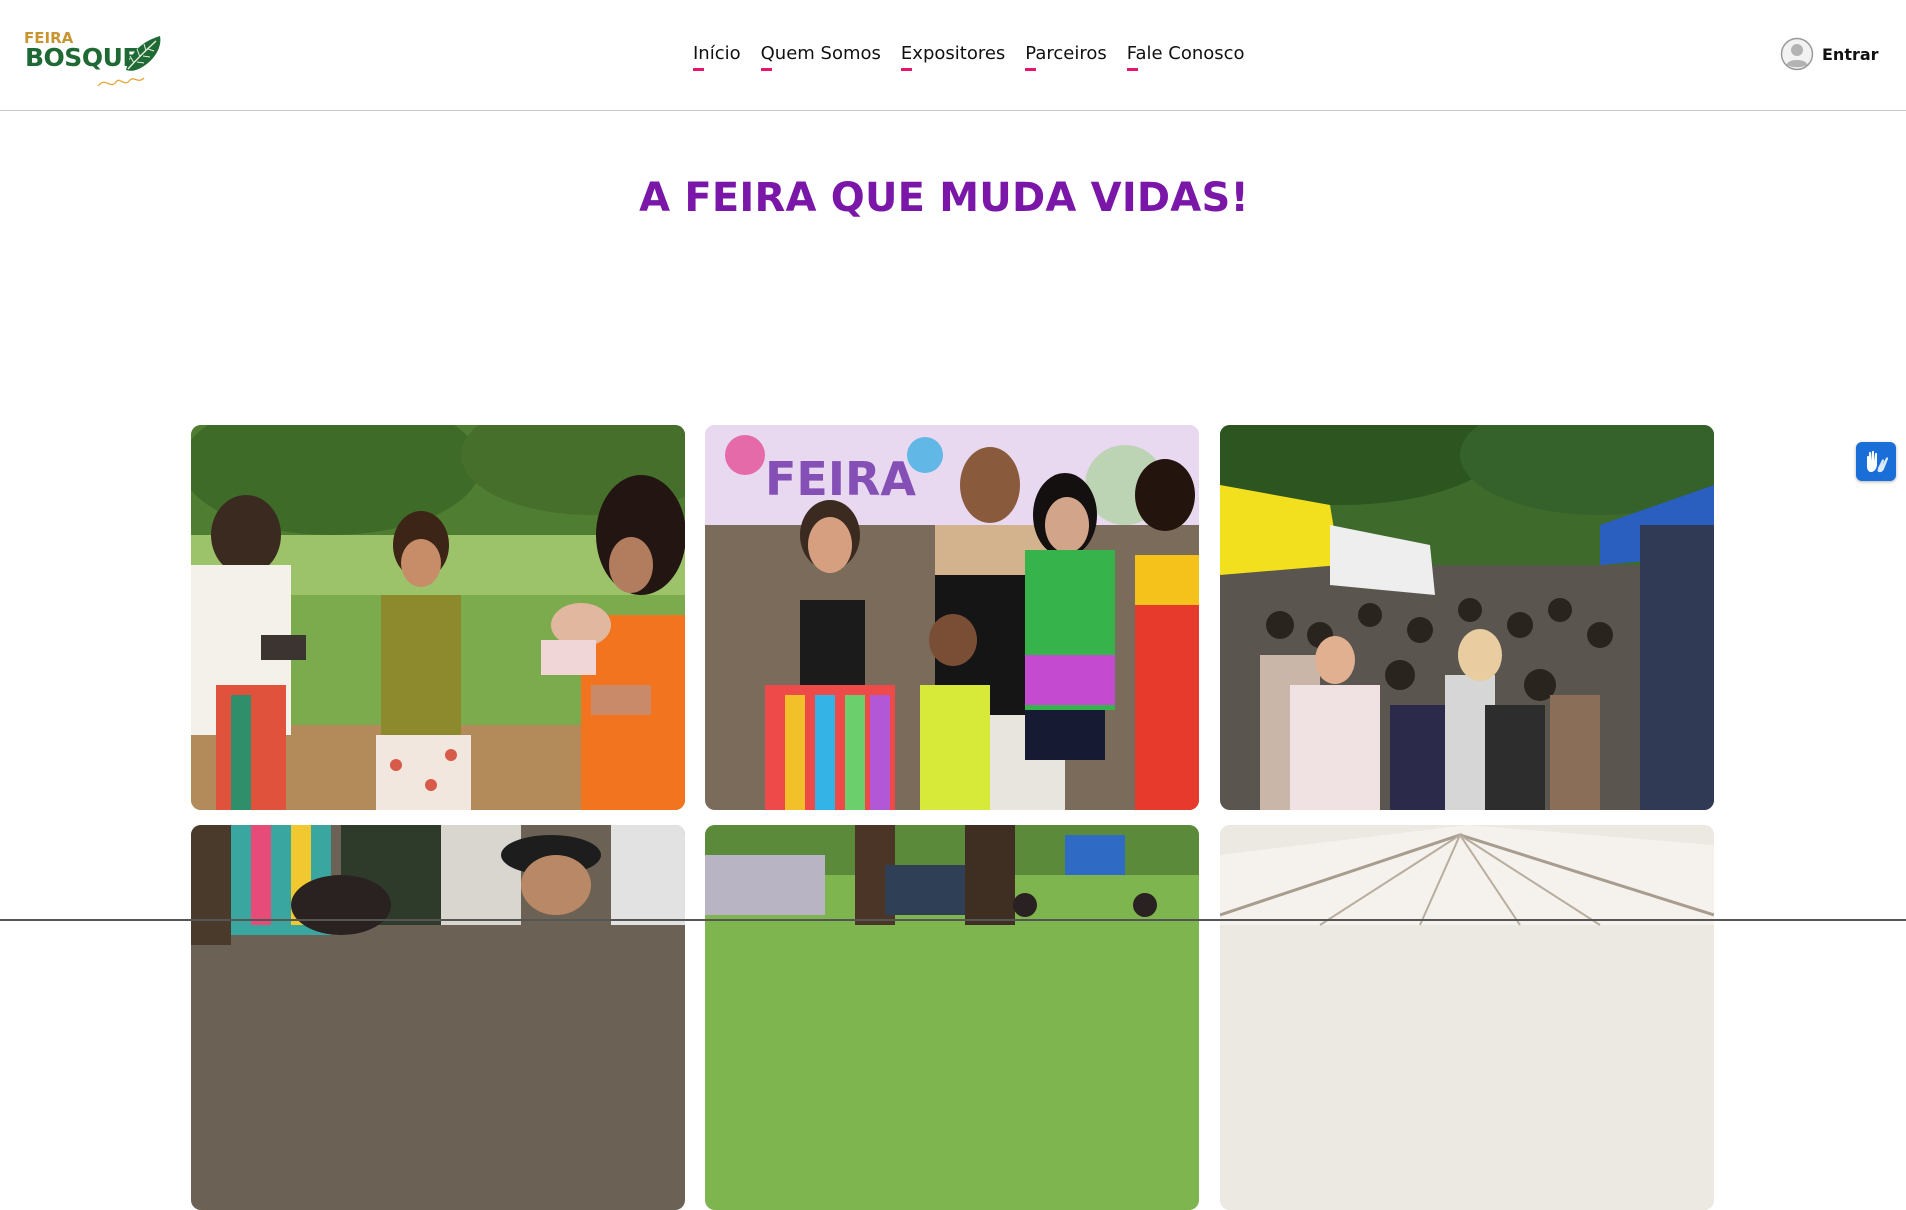 Image resolution: width=1906 pixels, height=1210 pixels. I want to click on photo-family-banner: FEIRA, so click(952, 617).